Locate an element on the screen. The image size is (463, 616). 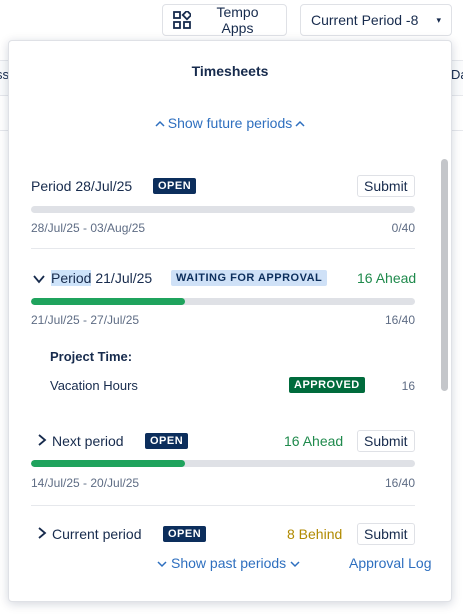
show-past-periods-link: Show past periods is located at coordinates (228, 563).